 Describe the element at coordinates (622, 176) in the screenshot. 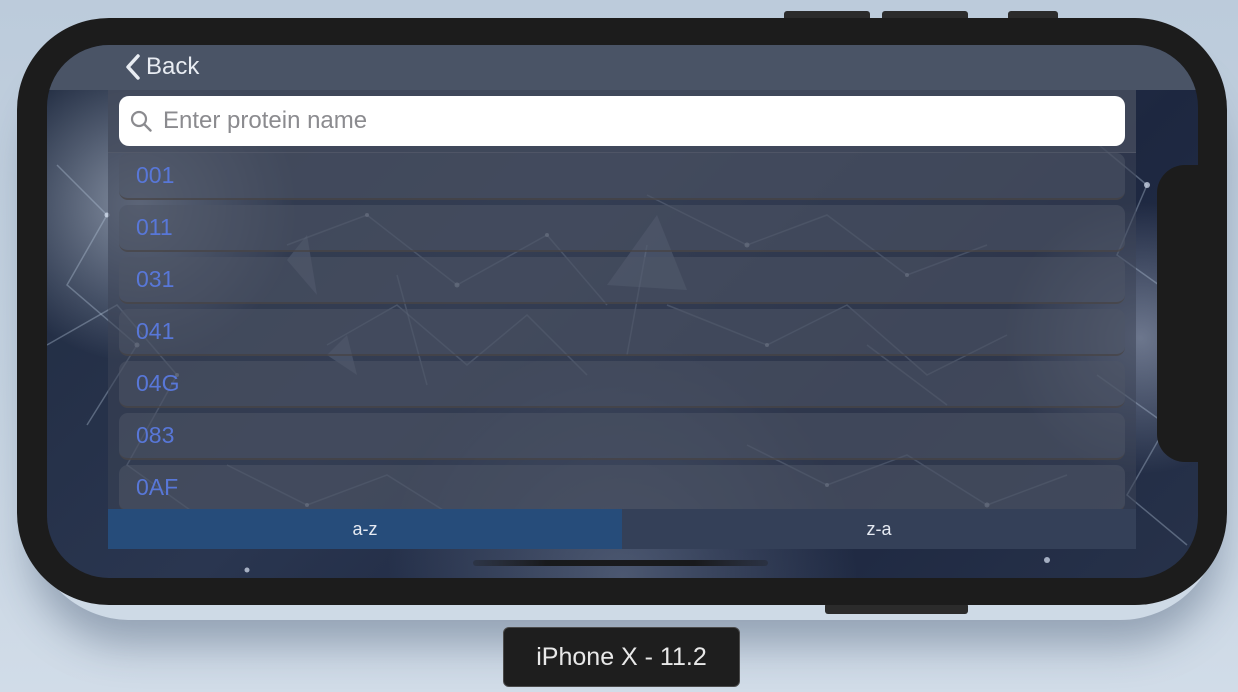

I see `protein-list-item: 001` at that location.